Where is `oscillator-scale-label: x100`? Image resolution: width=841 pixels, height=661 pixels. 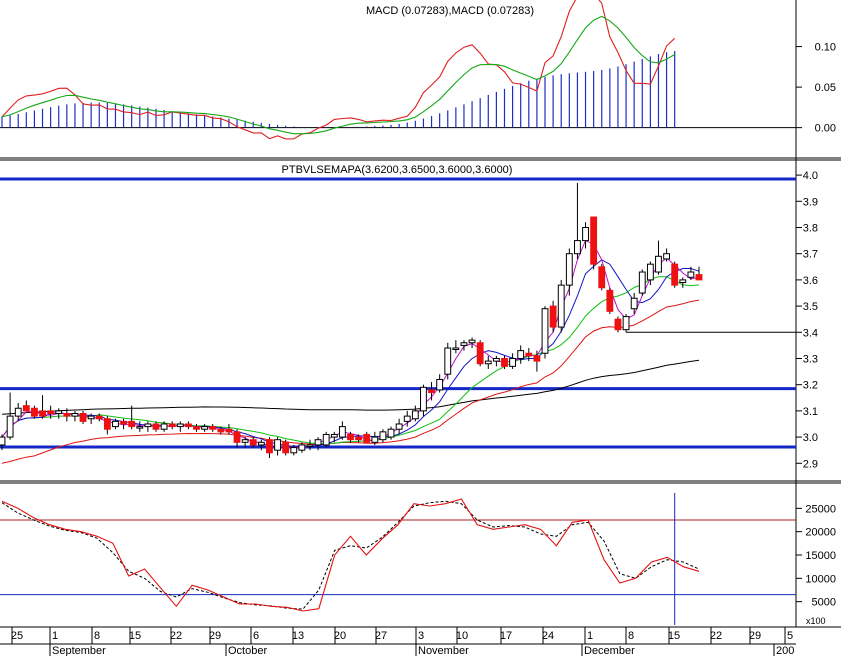 oscillator-scale-label: x100 is located at coordinates (816, 621).